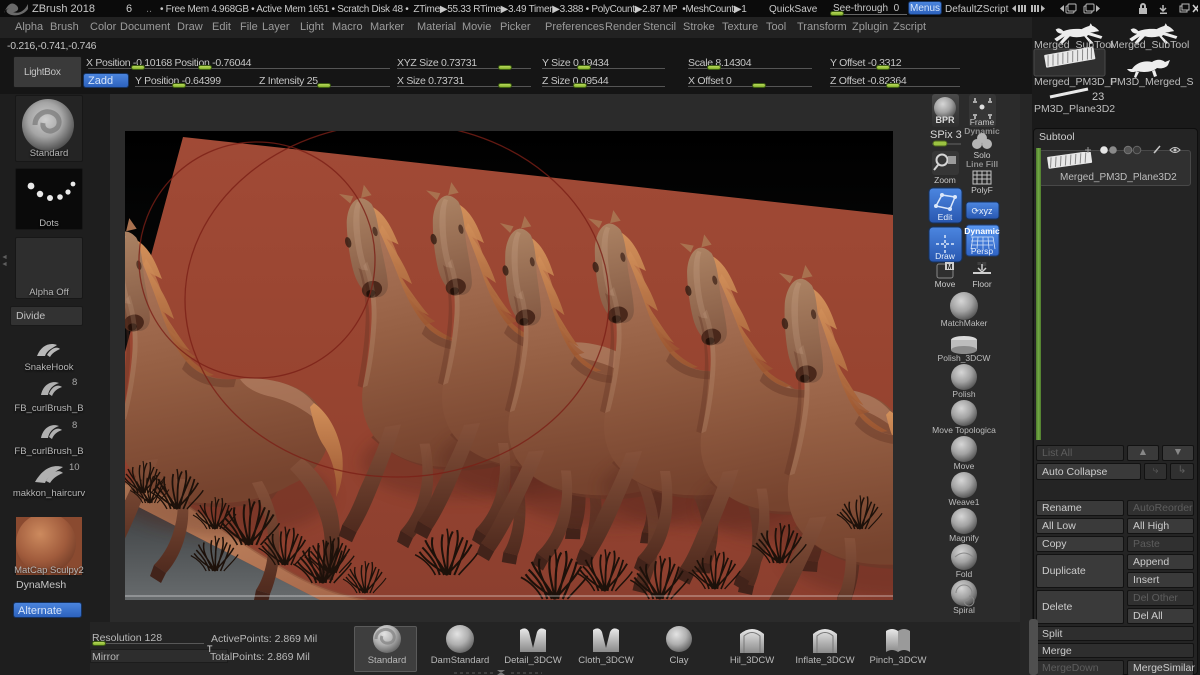  I want to click on svg-text: BPR, so click(945, 120).